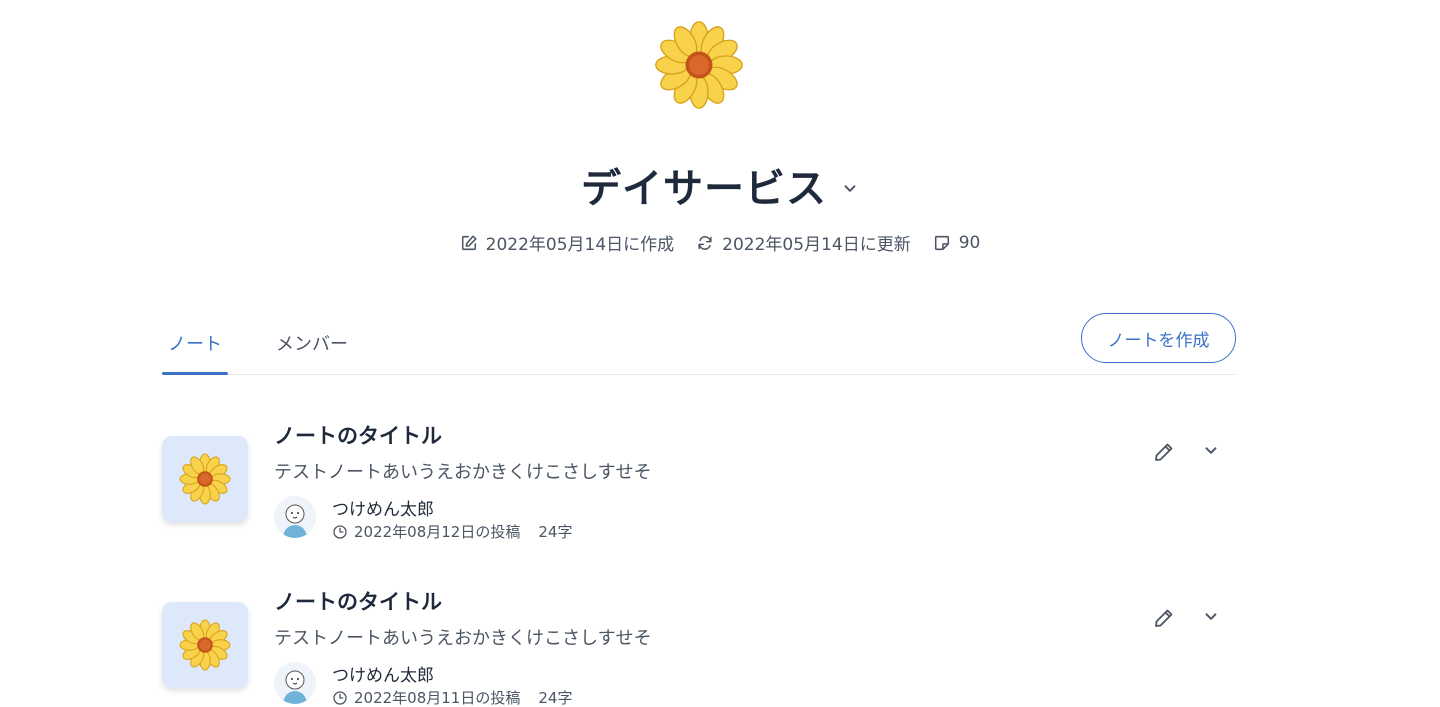  Describe the element at coordinates (969, 242) in the screenshot. I see `note-count-value: 90` at that location.